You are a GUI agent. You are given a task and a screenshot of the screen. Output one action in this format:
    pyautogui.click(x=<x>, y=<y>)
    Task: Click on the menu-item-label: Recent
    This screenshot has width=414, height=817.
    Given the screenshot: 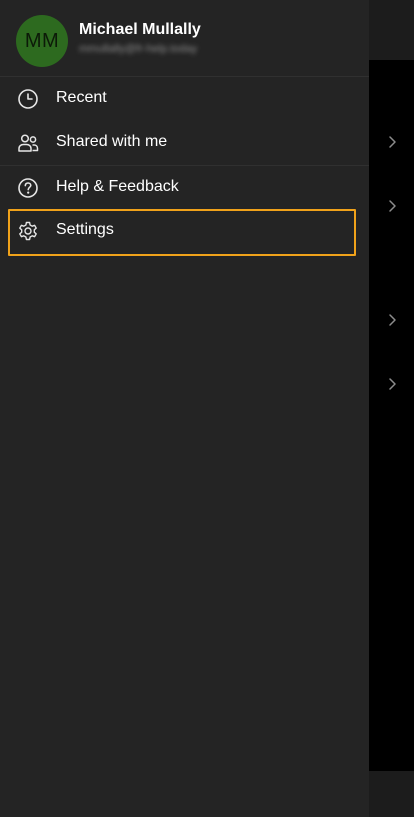 What is the action you would take?
    pyautogui.click(x=81, y=97)
    